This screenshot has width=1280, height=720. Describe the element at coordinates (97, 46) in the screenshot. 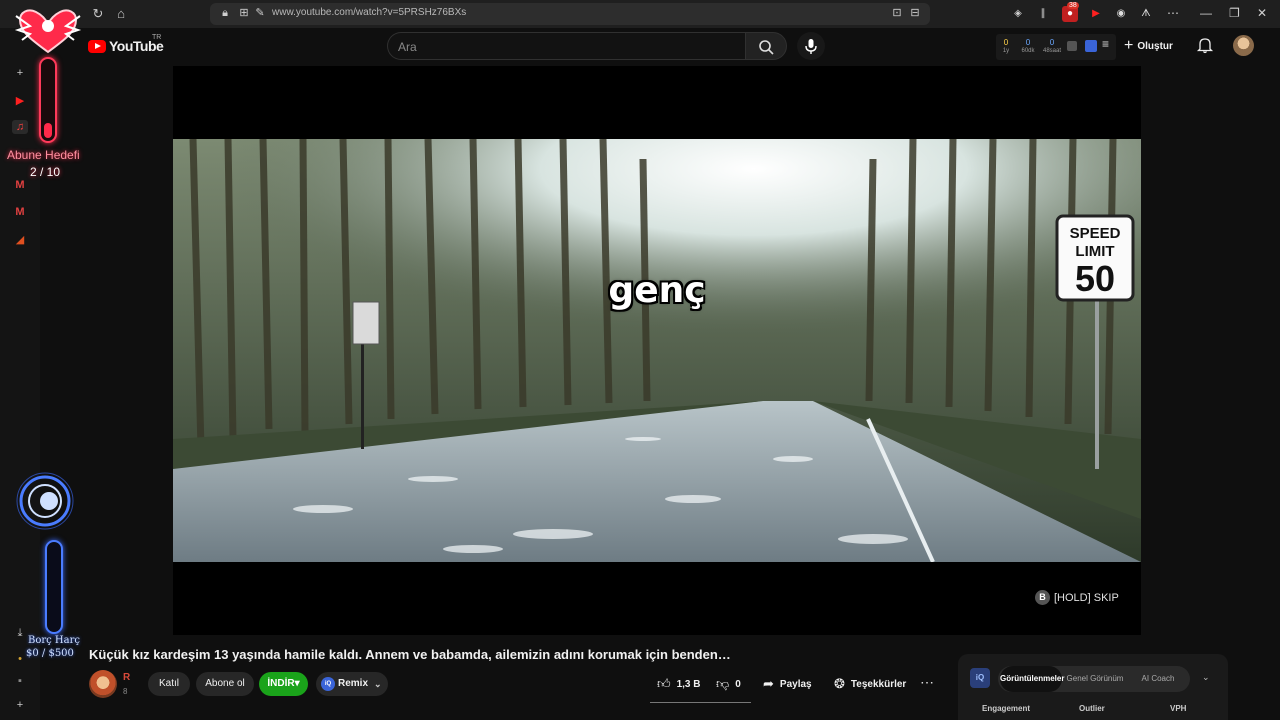

I see `youtube-play-icon` at that location.